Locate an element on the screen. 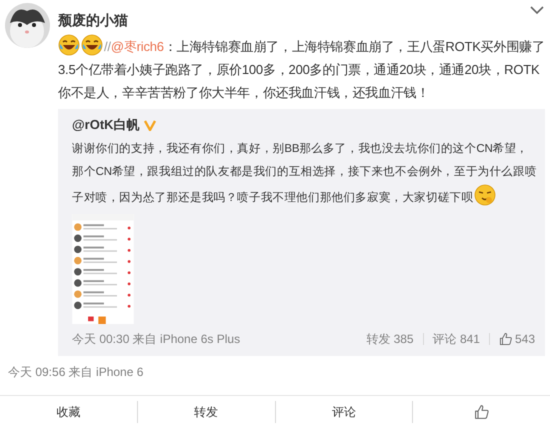  repost-time: 今天 00:30 来自 iPhone 6s Plus is located at coordinates (156, 339).